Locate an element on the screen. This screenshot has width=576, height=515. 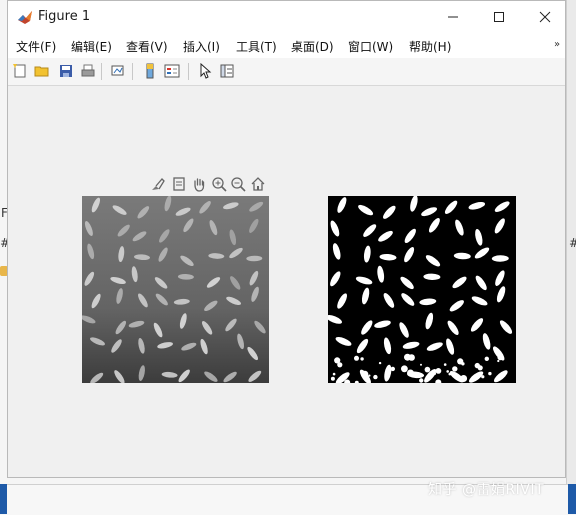
property-editor-icon is located at coordinates (227, 71).